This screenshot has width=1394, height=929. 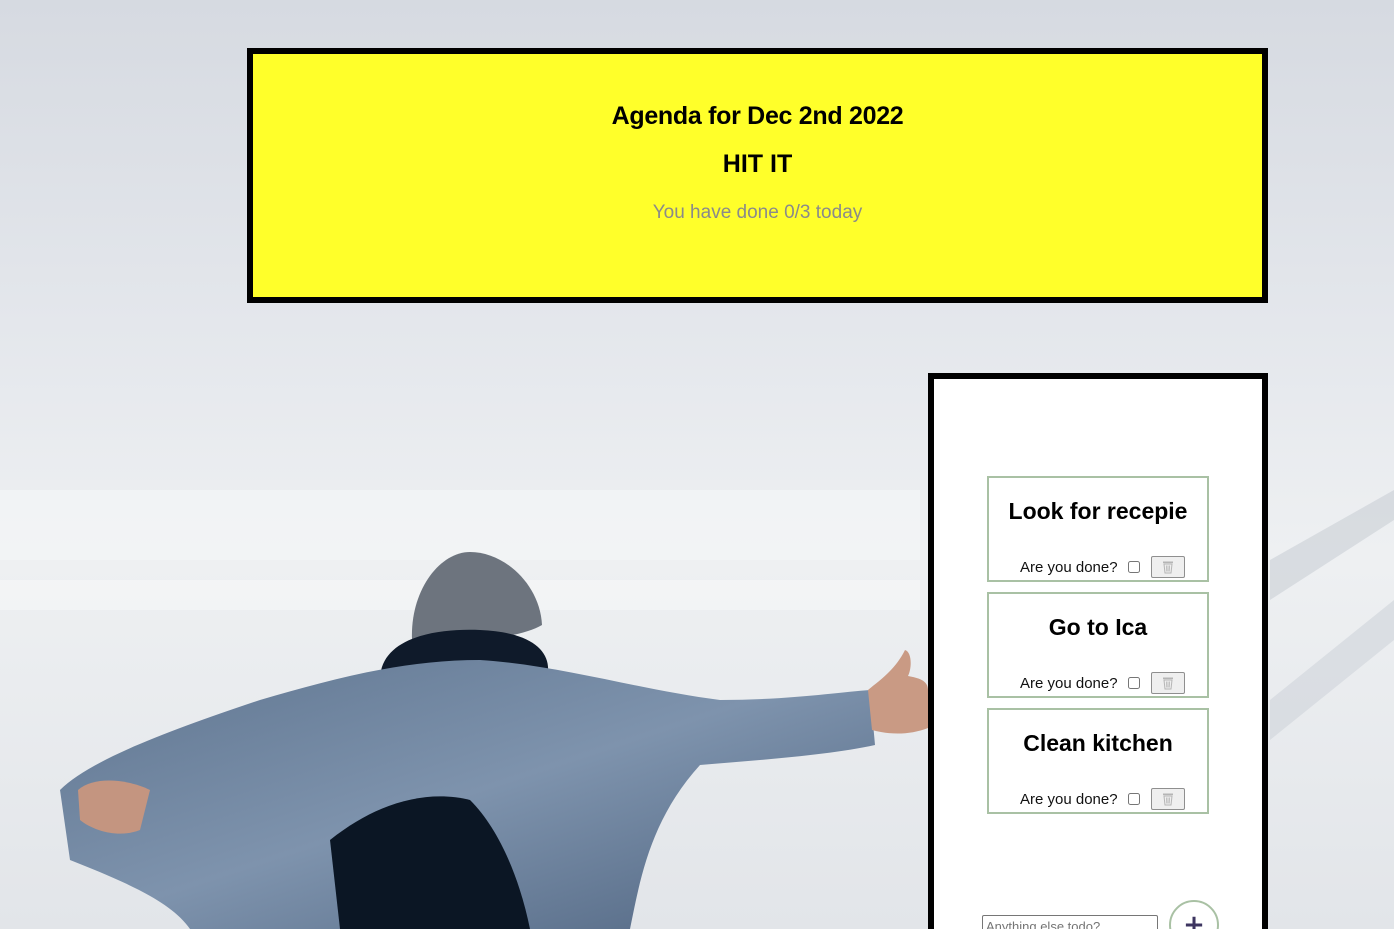 I want to click on todo-item: Look for recepie Are you done?, so click(x=1098, y=529).